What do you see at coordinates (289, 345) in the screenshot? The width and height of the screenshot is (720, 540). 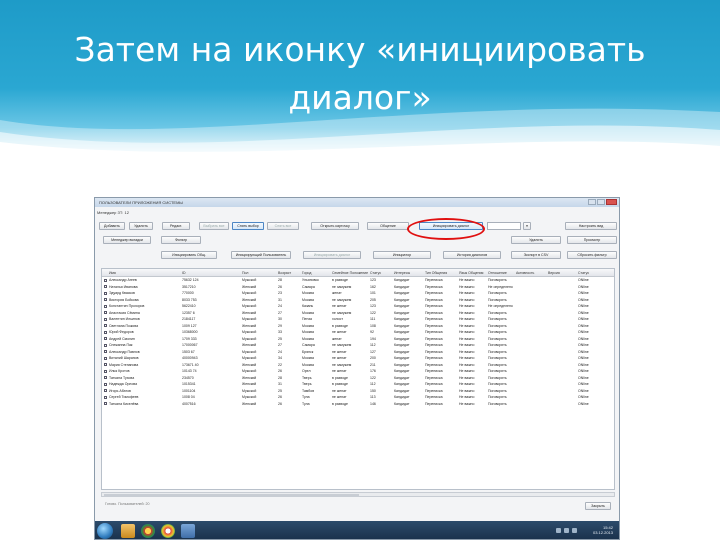 I see `table-cell: 27` at bounding box center [289, 345].